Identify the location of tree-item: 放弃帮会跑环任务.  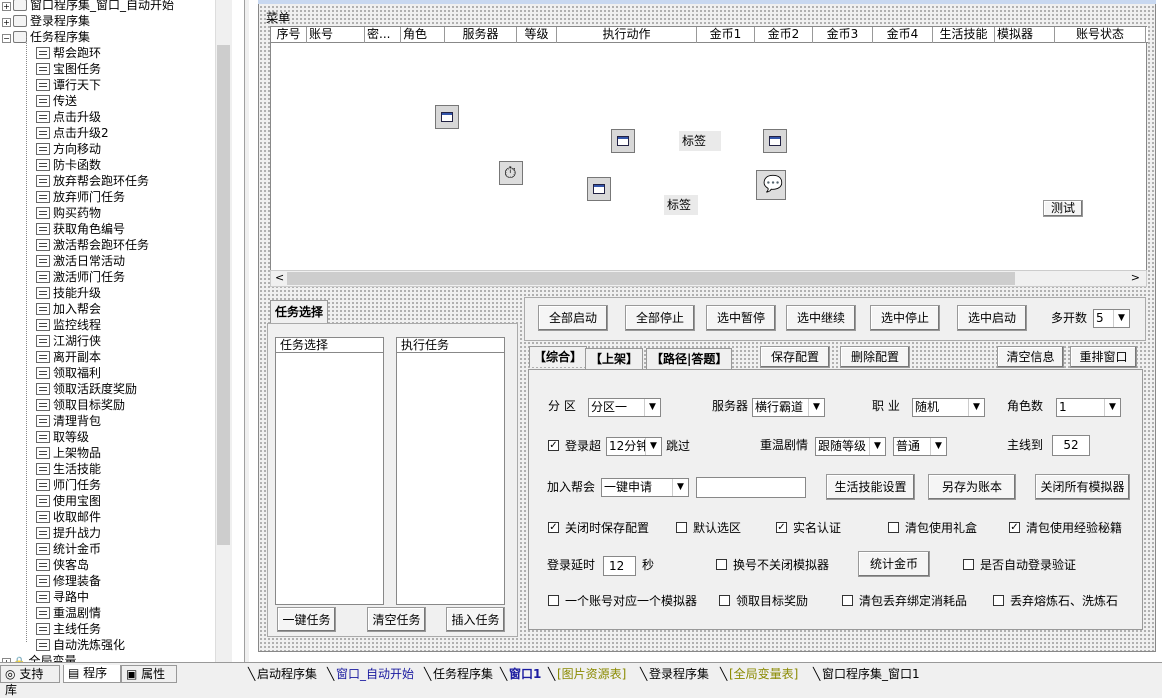
(92, 181).